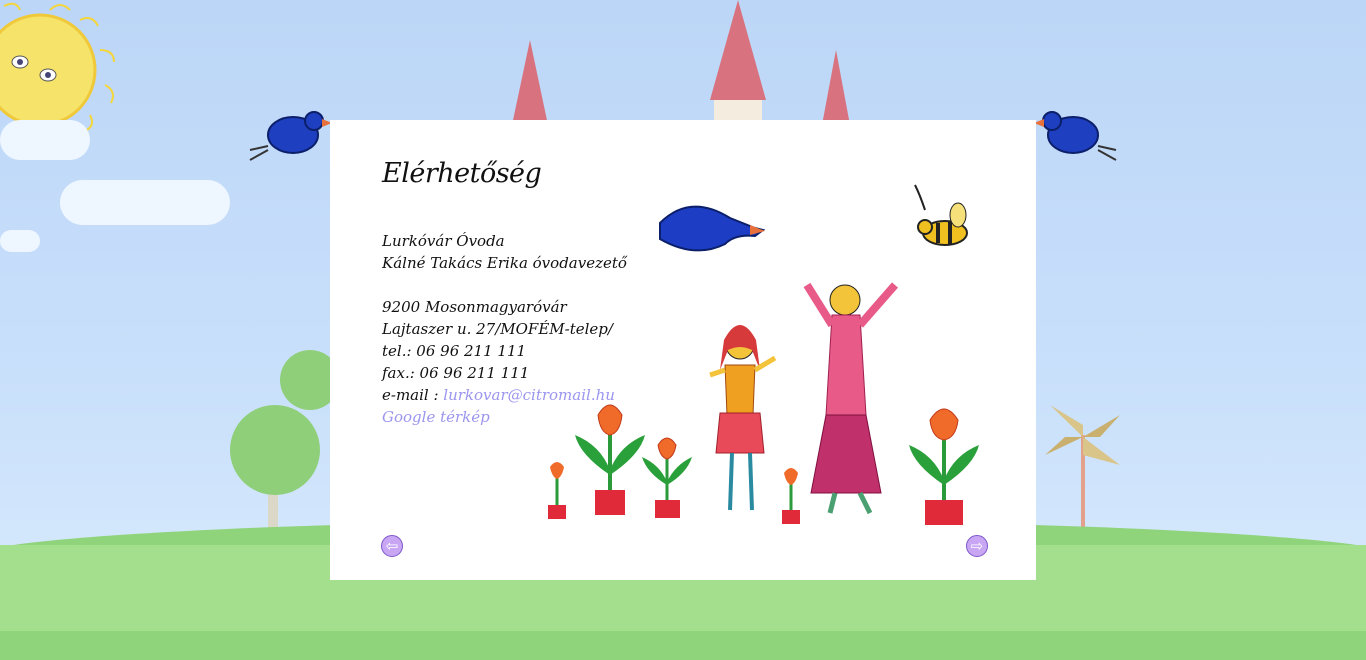 The image size is (1366, 660). What do you see at coordinates (851, 398) in the screenshot?
I see `drawing-woman` at bounding box center [851, 398].